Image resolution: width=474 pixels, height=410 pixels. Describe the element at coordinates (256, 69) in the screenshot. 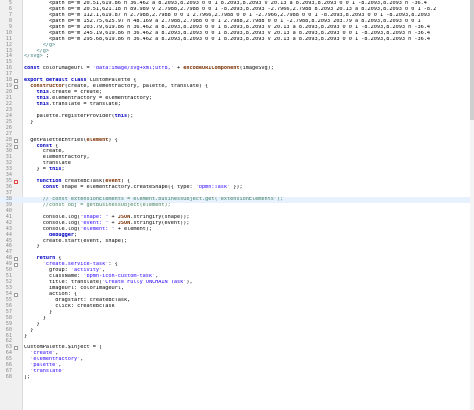

I see `token-text: (imageSvg);` at that location.